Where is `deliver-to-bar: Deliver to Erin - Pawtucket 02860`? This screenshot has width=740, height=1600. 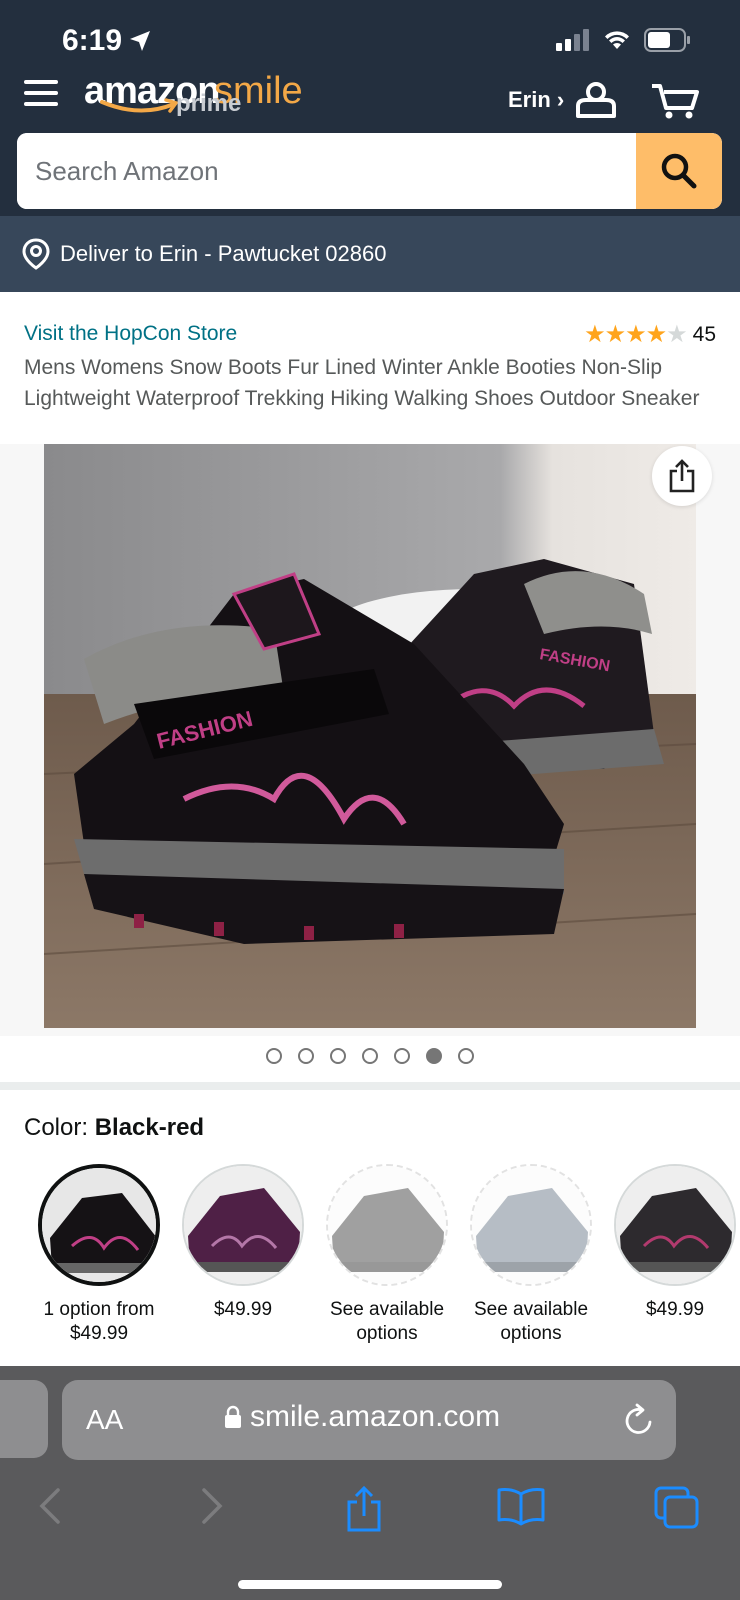
deliver-to-bar: Deliver to Erin - Pawtucket 02860 is located at coordinates (370, 254).